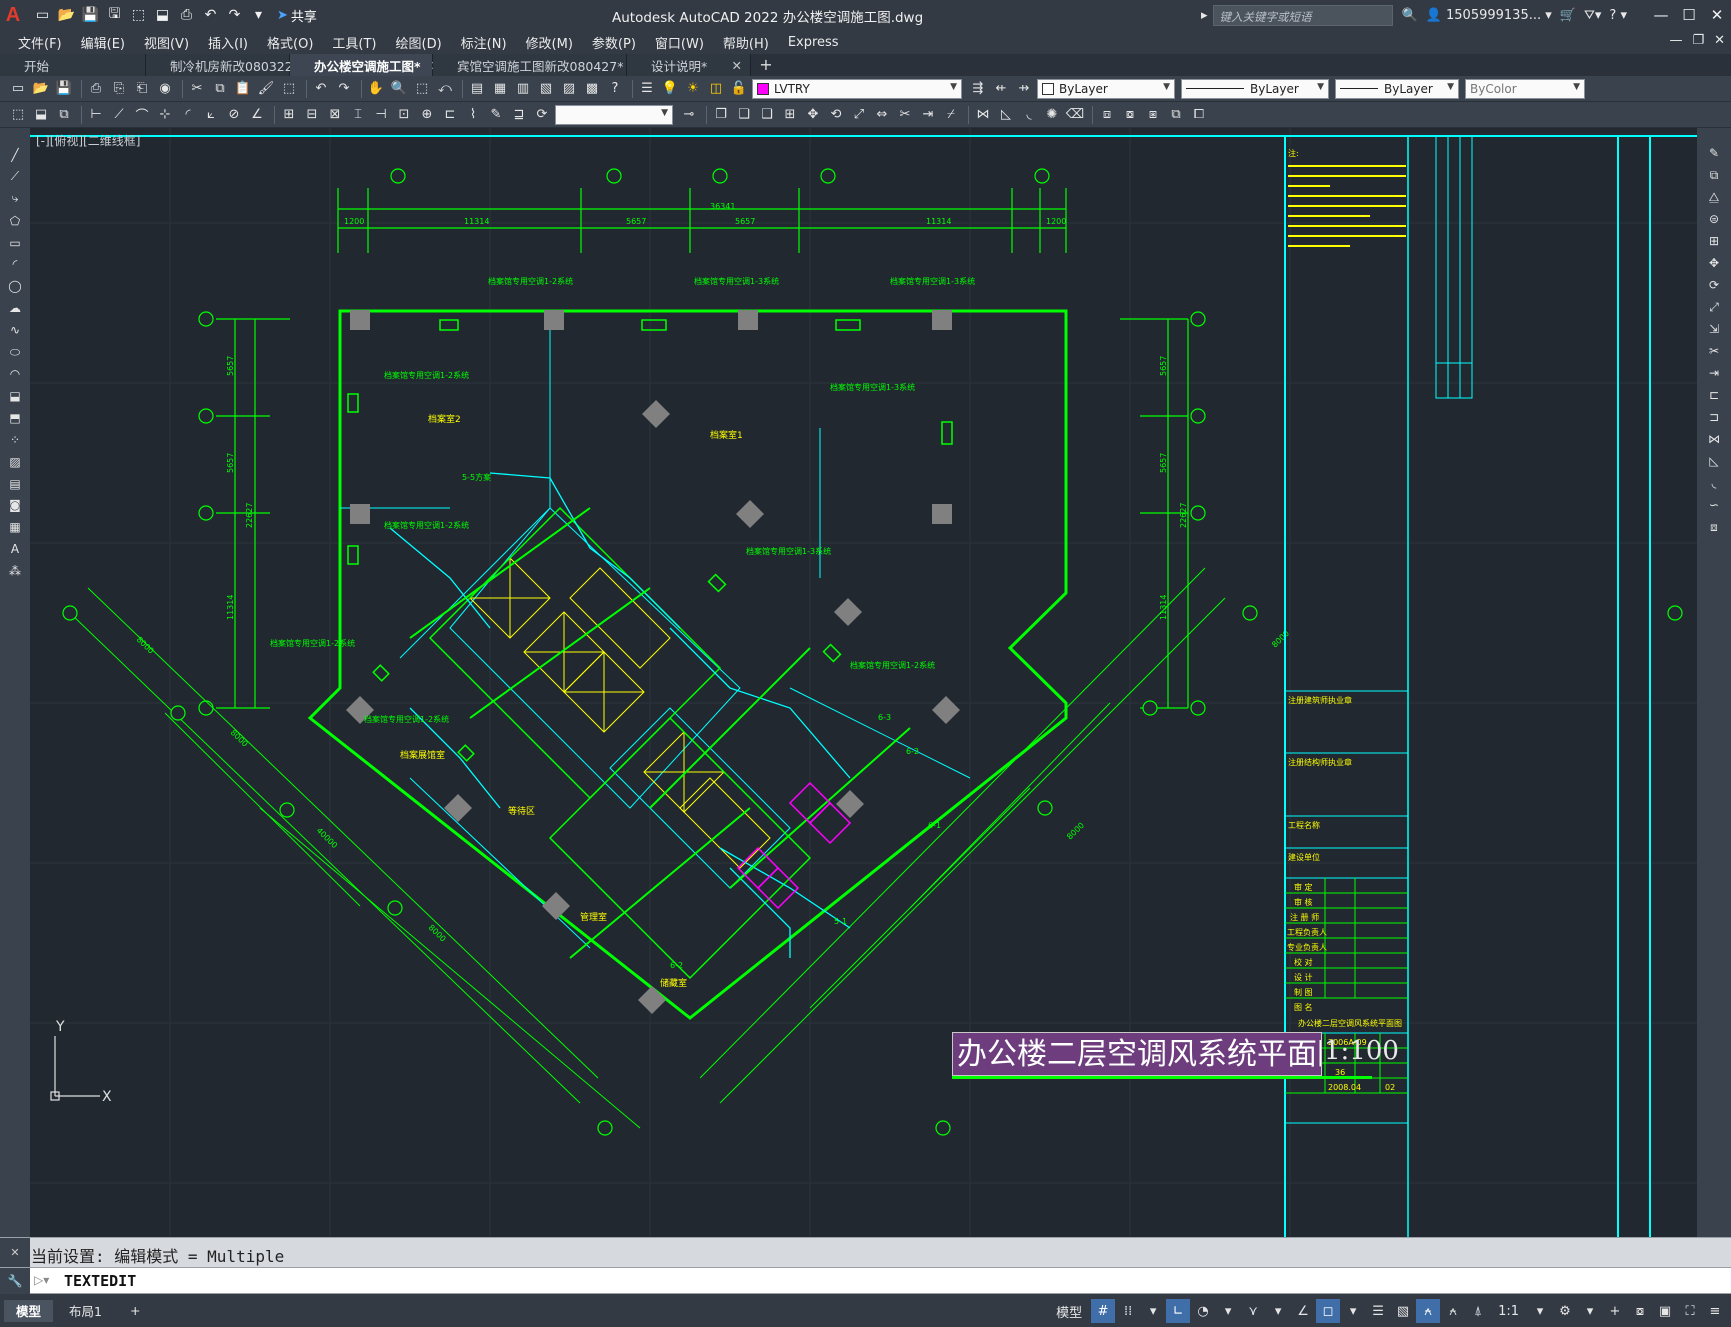 This screenshot has width=1731, height=1327. What do you see at coordinates (1199, 115) in the screenshot?
I see `text-front-icon: ⧠` at bounding box center [1199, 115].